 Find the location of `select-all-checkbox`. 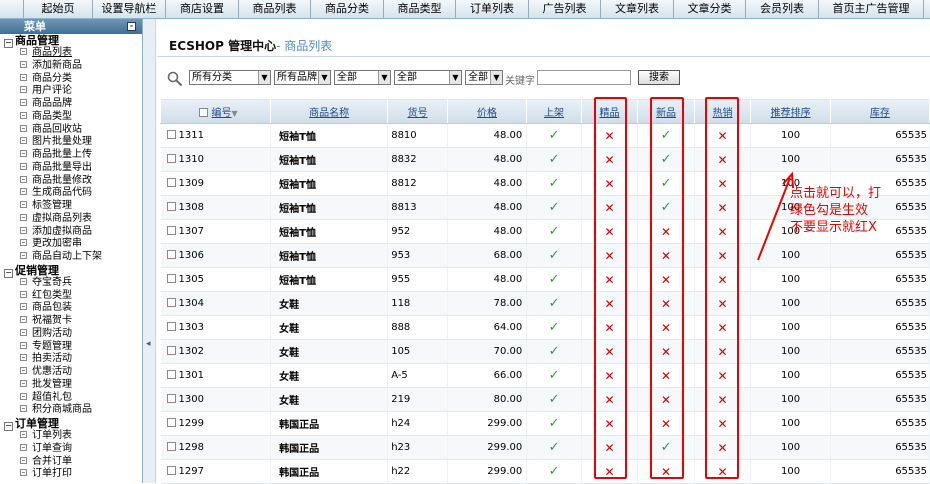

select-all-checkbox is located at coordinates (204, 112).